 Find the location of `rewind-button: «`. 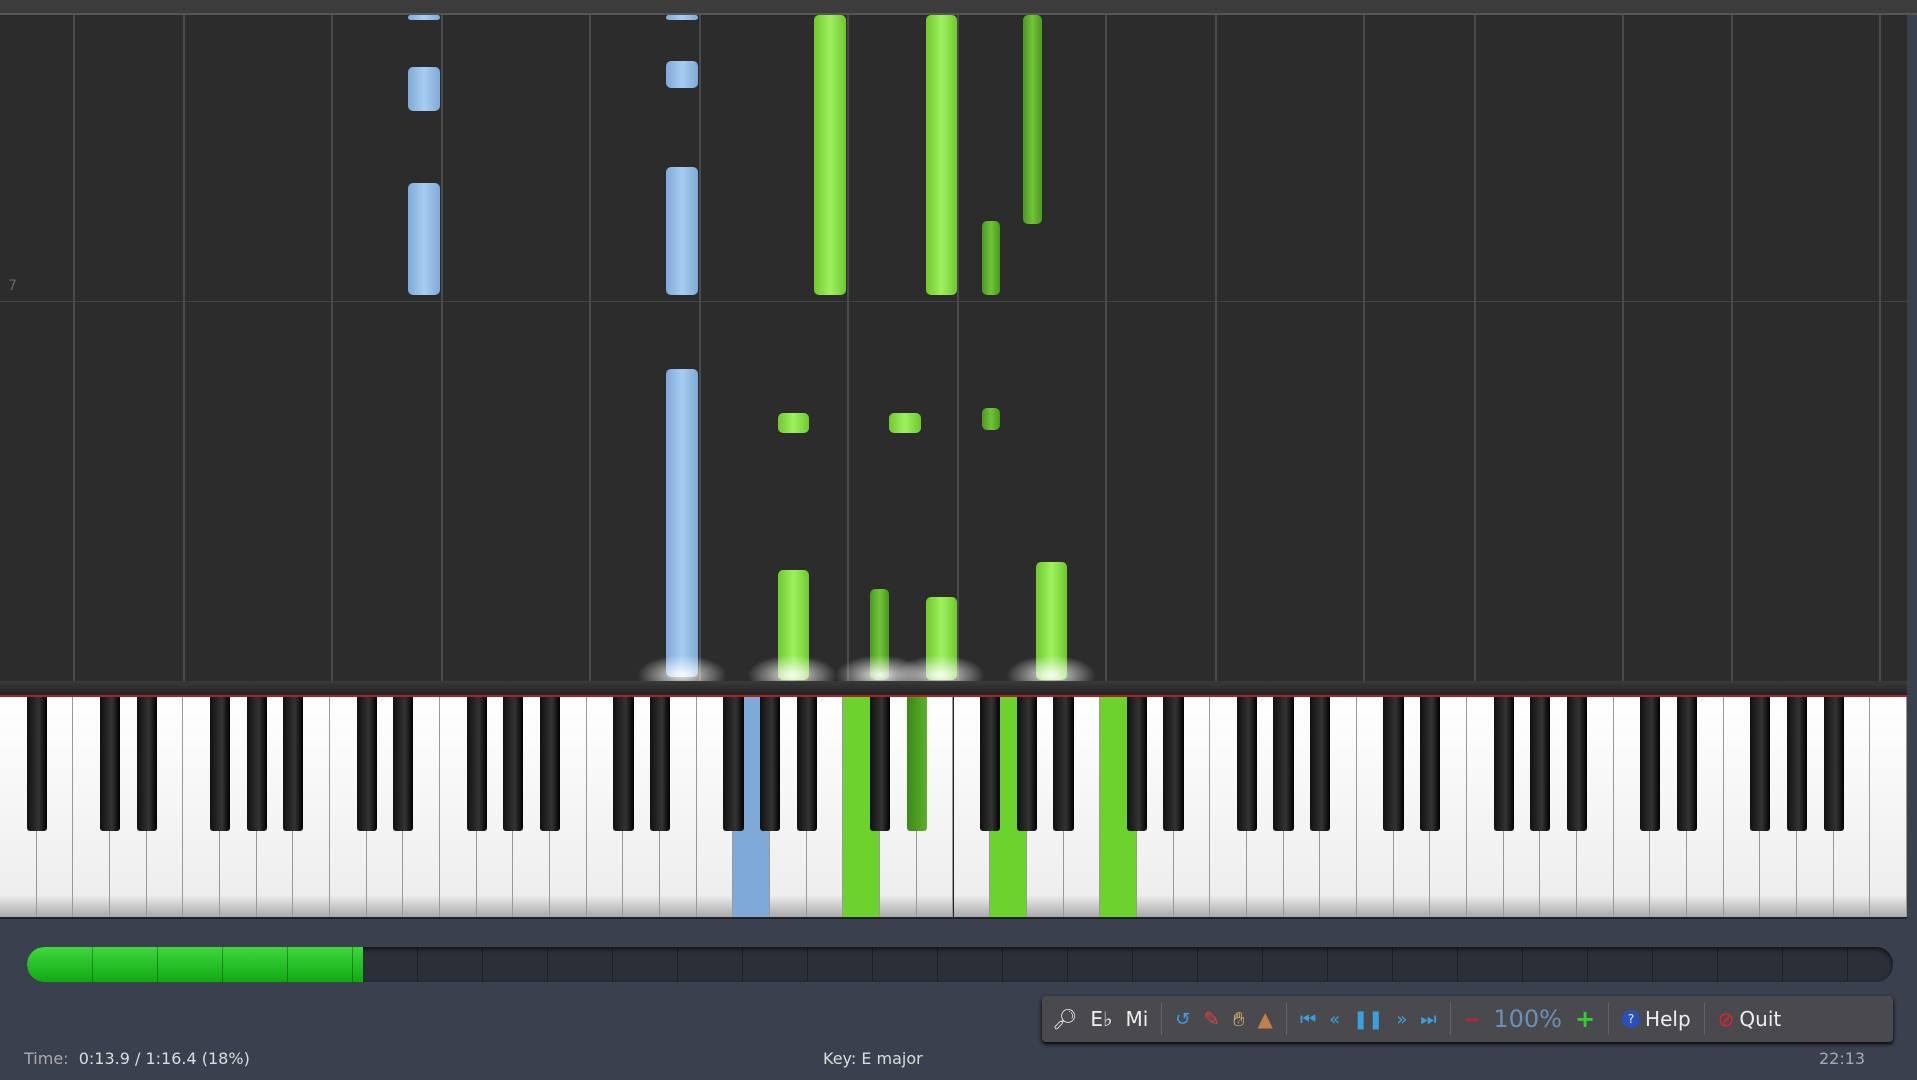

rewind-button: « is located at coordinates (1334, 1019).